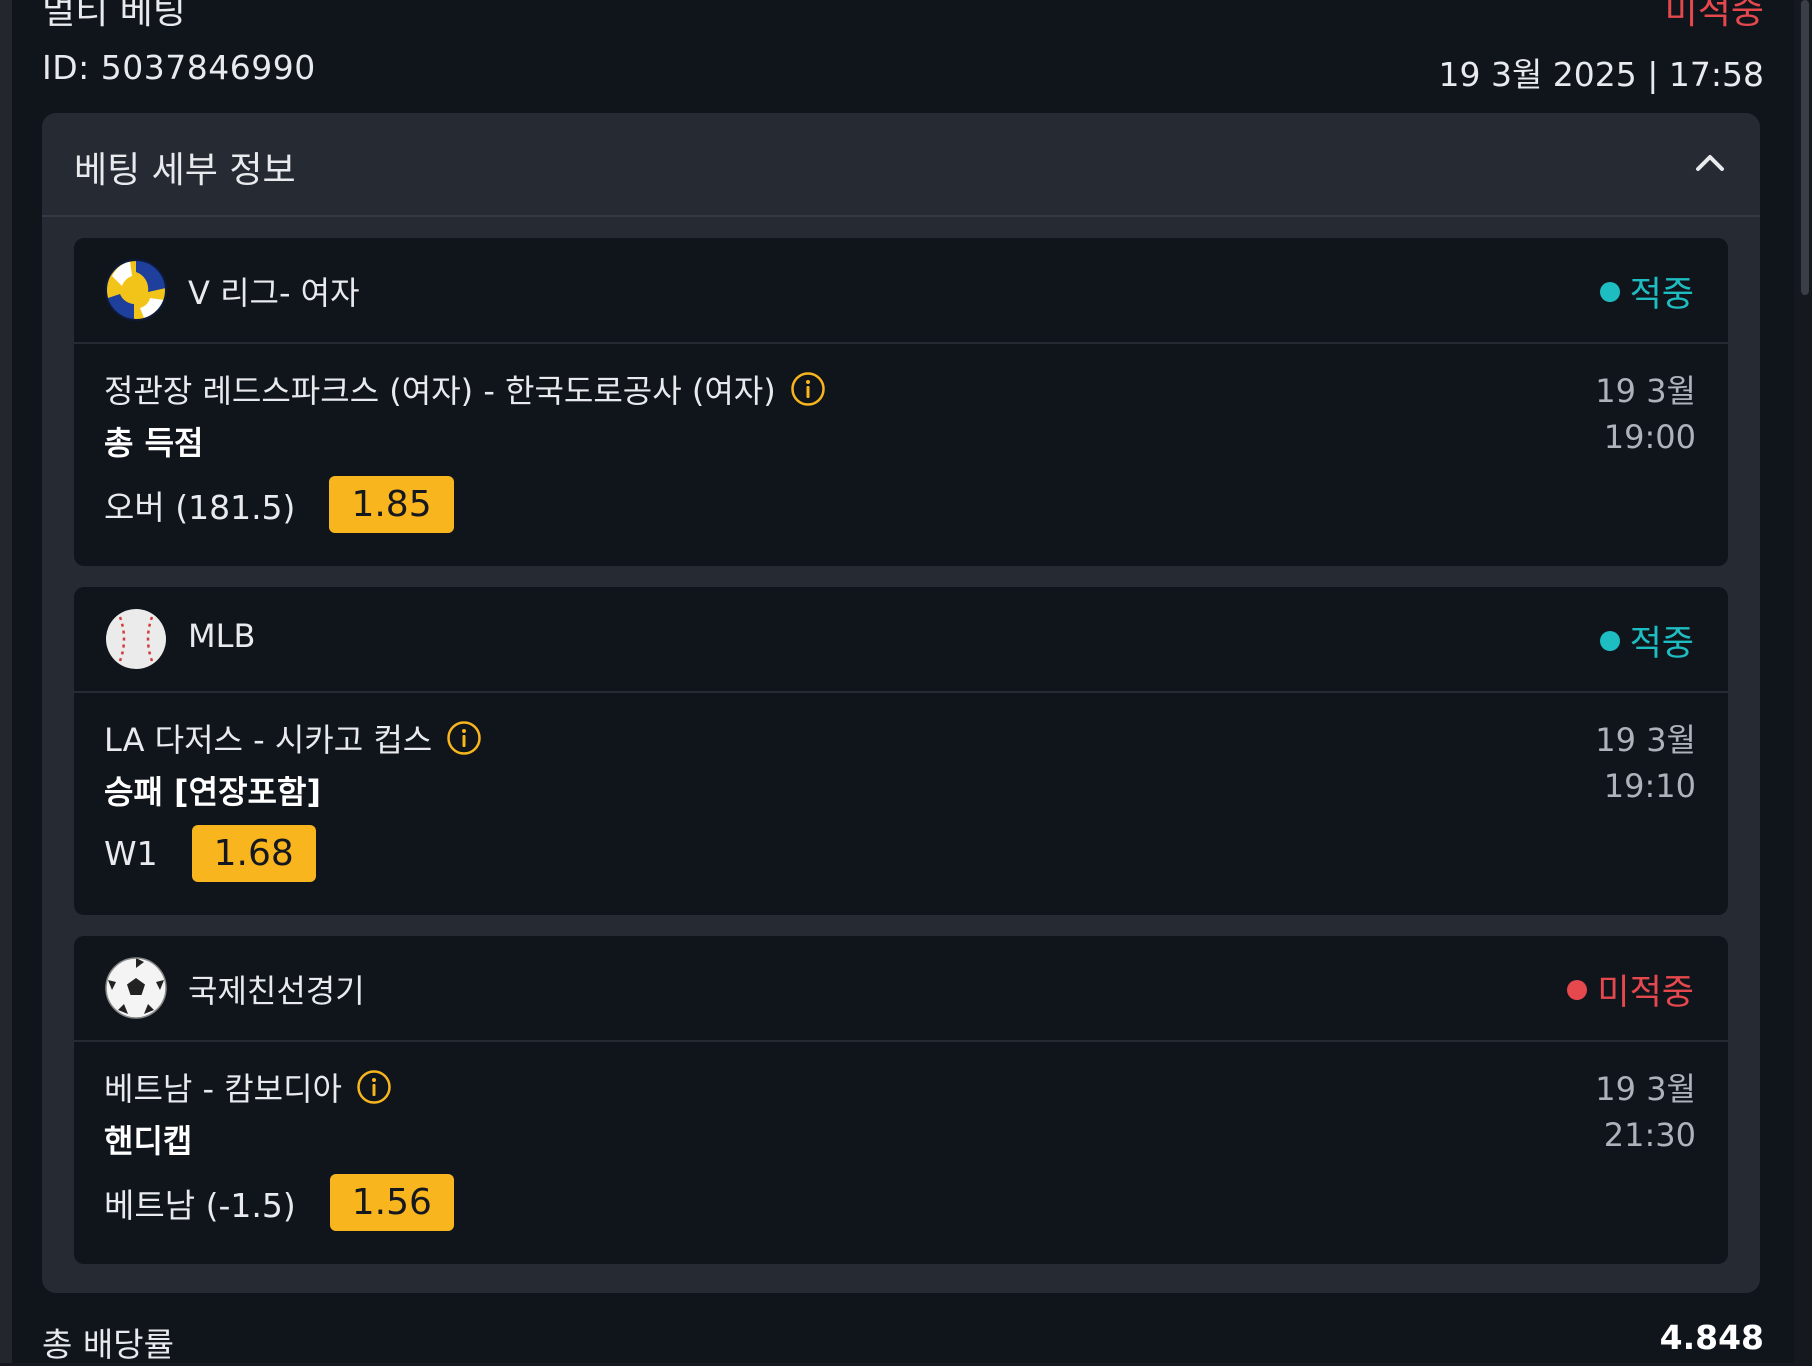  What do you see at coordinates (1649, 786) in the screenshot?
I see `match-time: 19:10` at bounding box center [1649, 786].